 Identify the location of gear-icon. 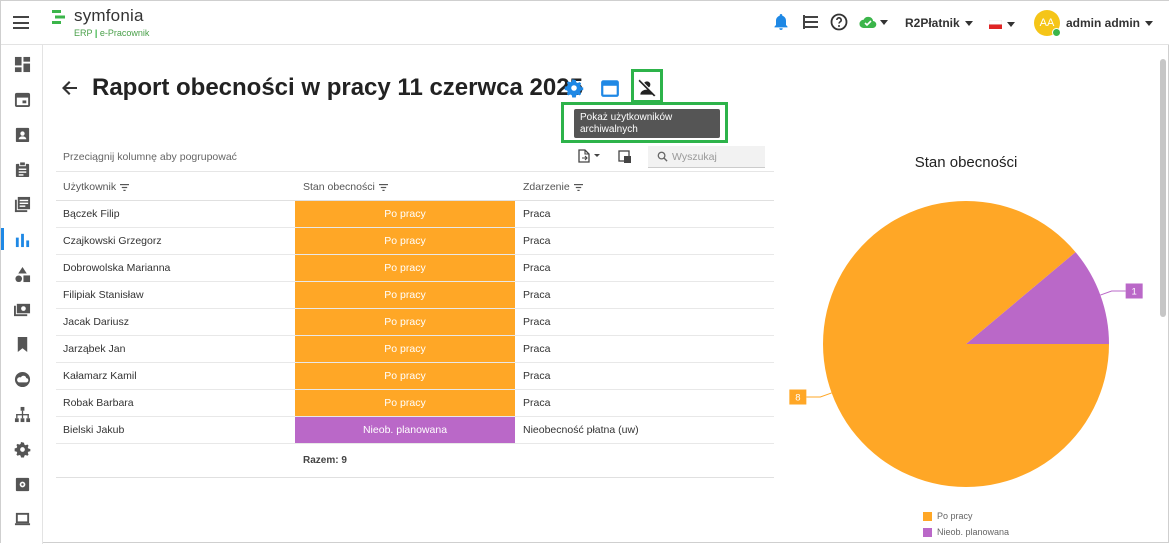
(574, 88).